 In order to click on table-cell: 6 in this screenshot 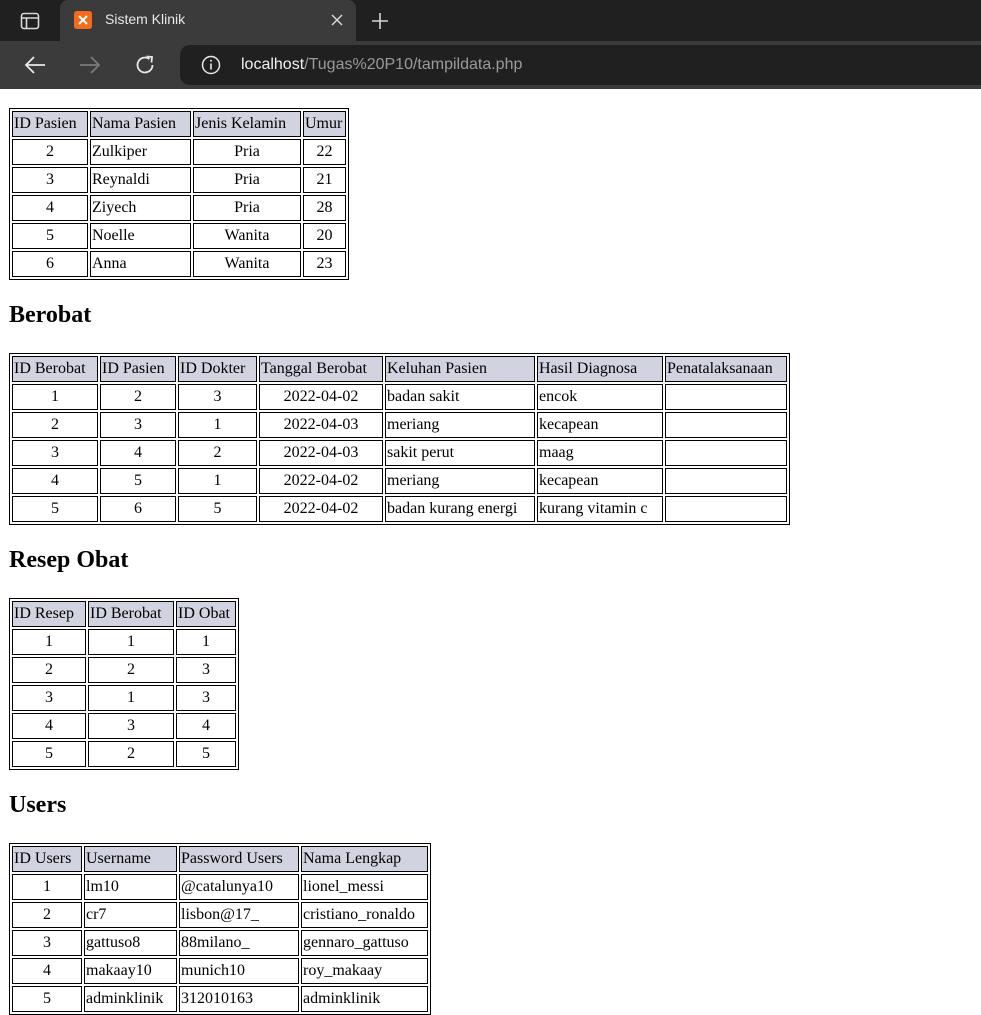, I will do `click(138, 509)`.